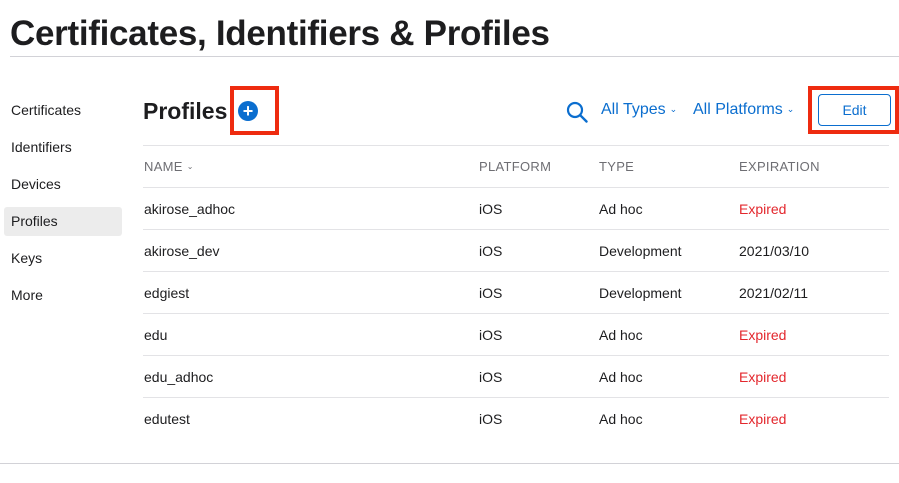 The height and width of the screenshot is (483, 899). What do you see at coordinates (774, 251) in the screenshot?
I see `profile-expiration: 2021/03/10` at bounding box center [774, 251].